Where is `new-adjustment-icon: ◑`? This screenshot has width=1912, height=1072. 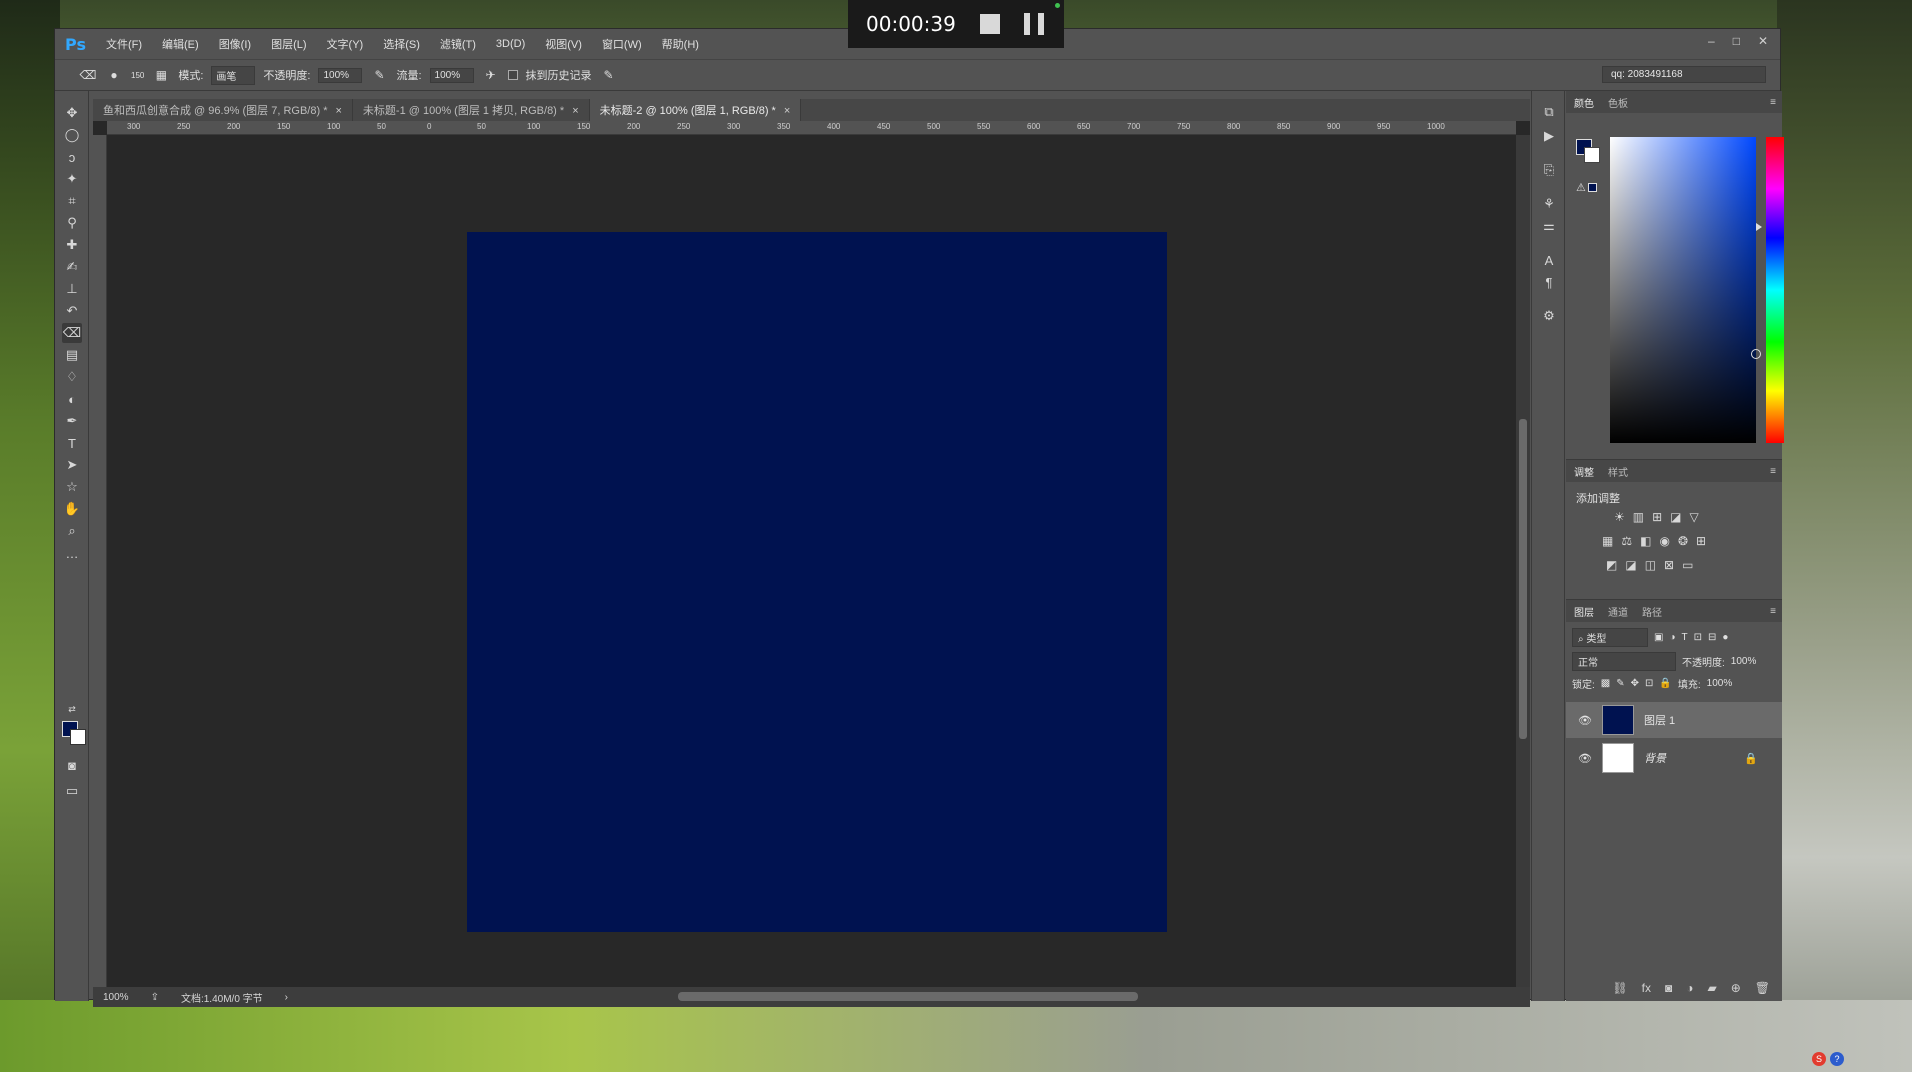
new-adjustment-icon: ◑ is located at coordinates (1689, 988).